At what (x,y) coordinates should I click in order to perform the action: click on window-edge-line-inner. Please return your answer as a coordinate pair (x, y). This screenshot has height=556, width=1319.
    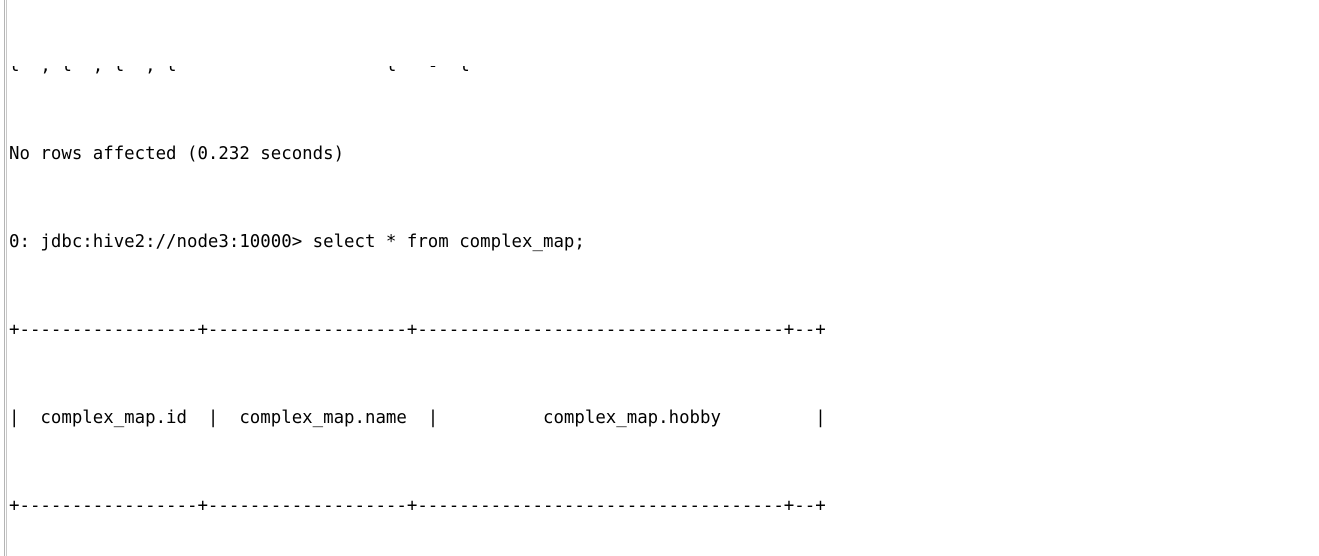
    Looking at the image, I should click on (6, 278).